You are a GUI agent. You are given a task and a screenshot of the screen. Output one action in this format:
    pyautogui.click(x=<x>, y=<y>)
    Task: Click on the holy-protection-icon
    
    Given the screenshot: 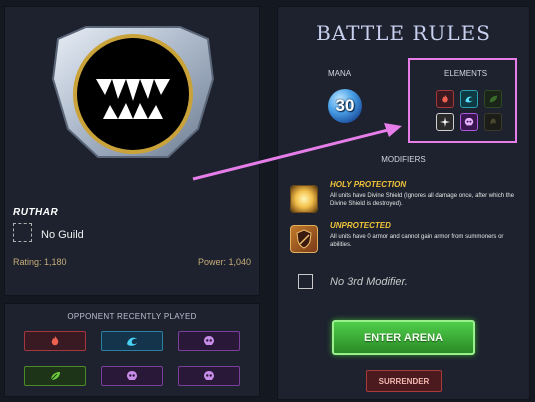 What is the action you would take?
    pyautogui.click(x=304, y=199)
    